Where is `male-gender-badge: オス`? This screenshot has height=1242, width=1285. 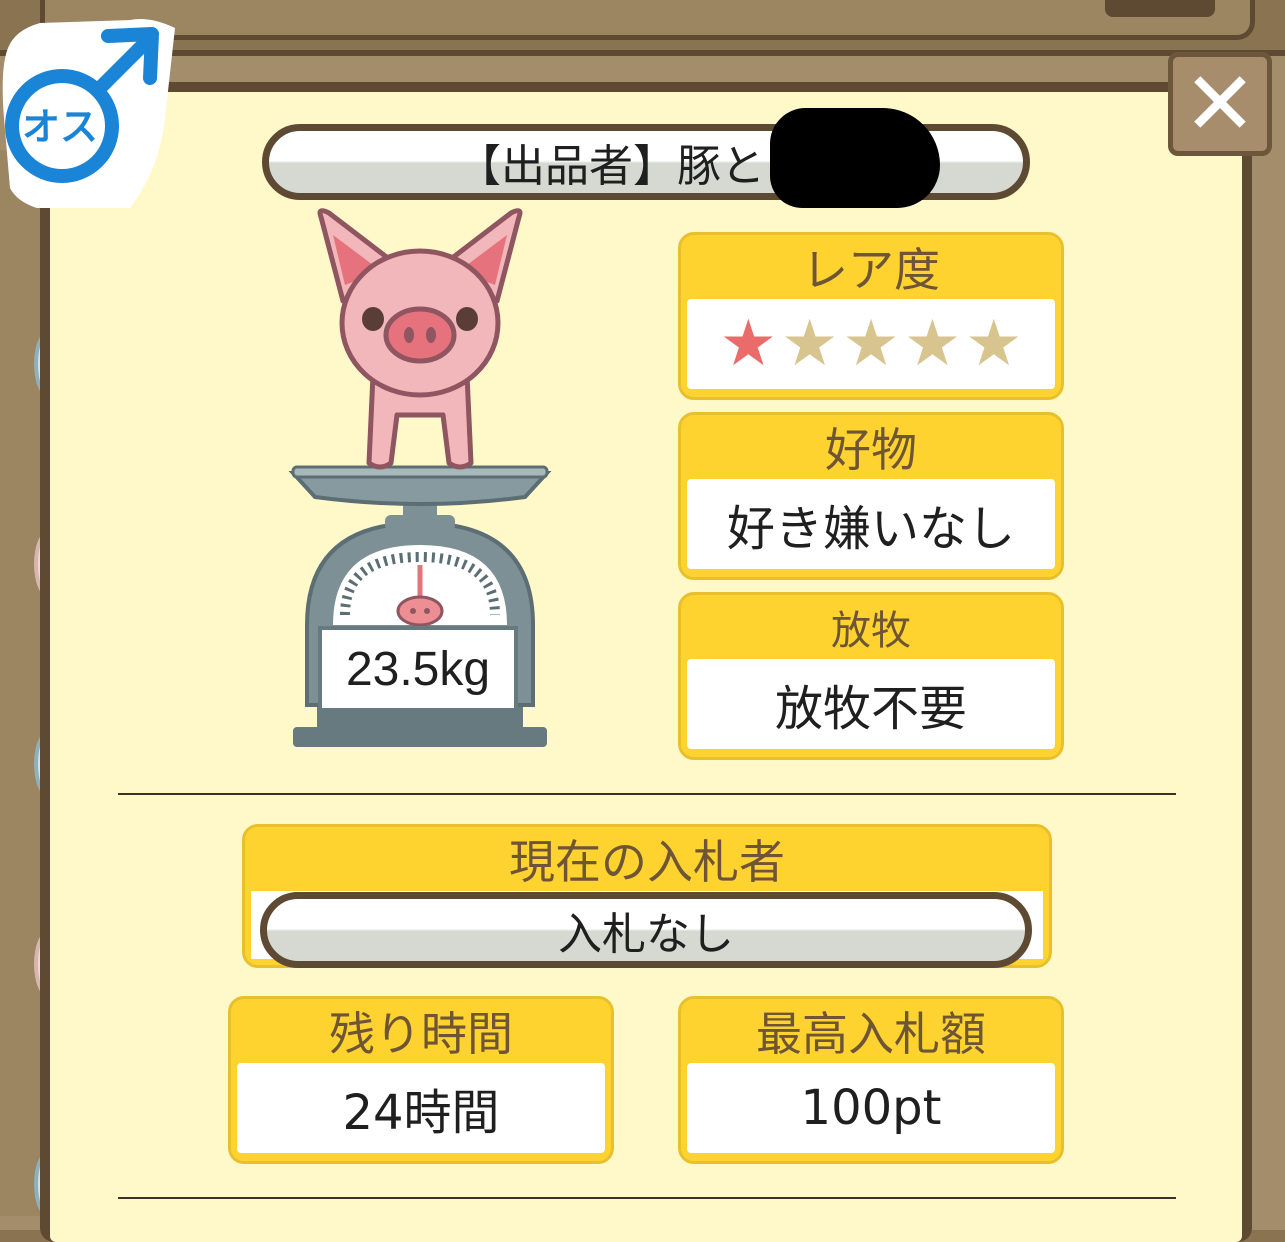
male-gender-badge: オス is located at coordinates (87, 110).